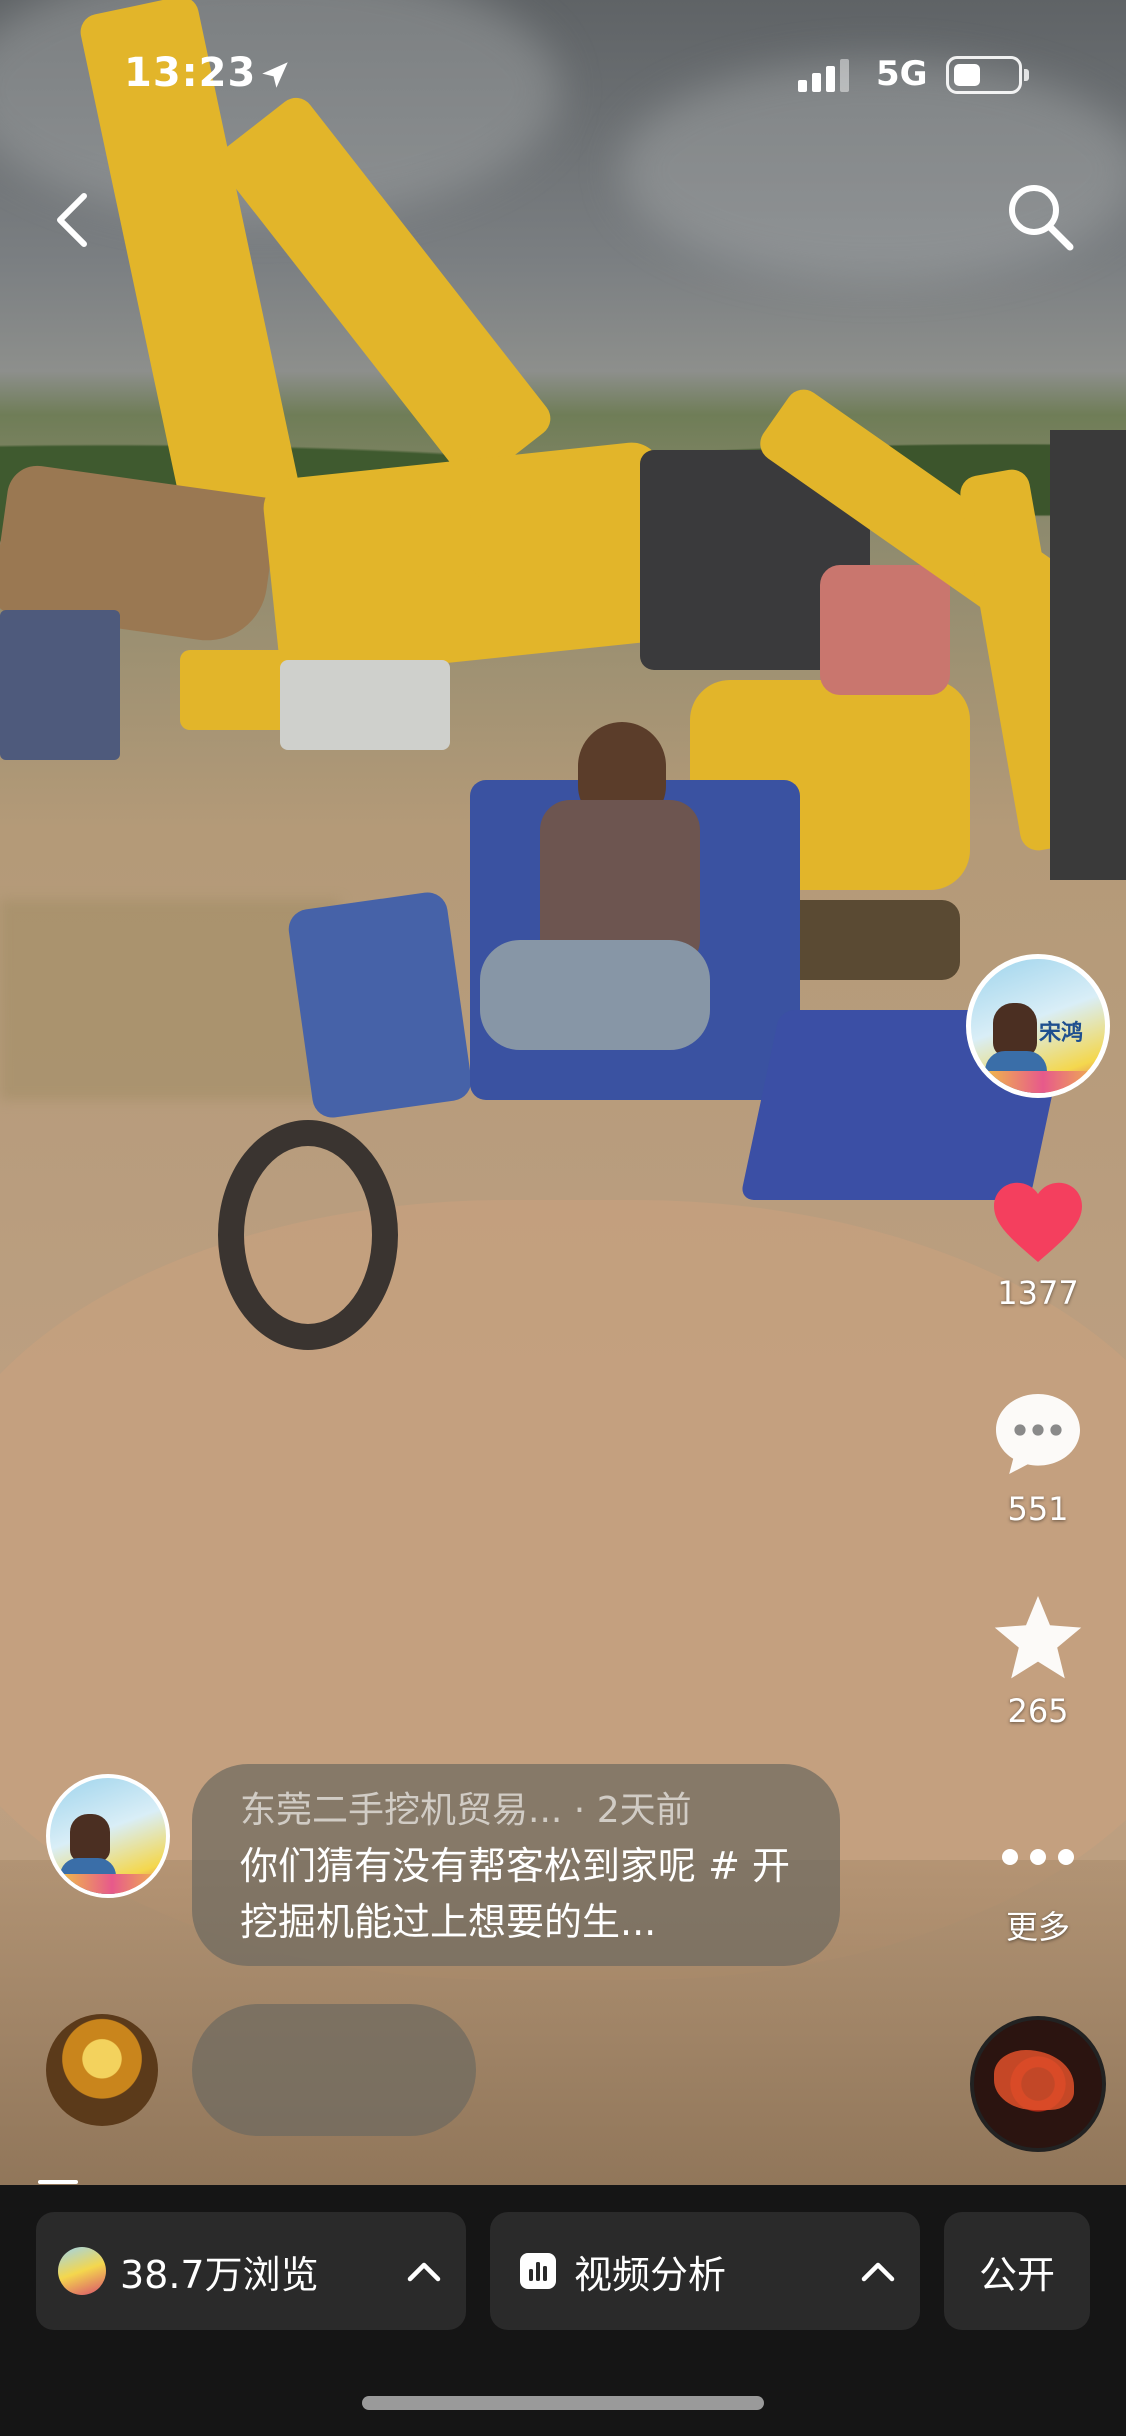 This screenshot has height=2436, width=1126. Describe the element at coordinates (275, 75) in the screenshot. I see `location-arrow-icon` at that location.